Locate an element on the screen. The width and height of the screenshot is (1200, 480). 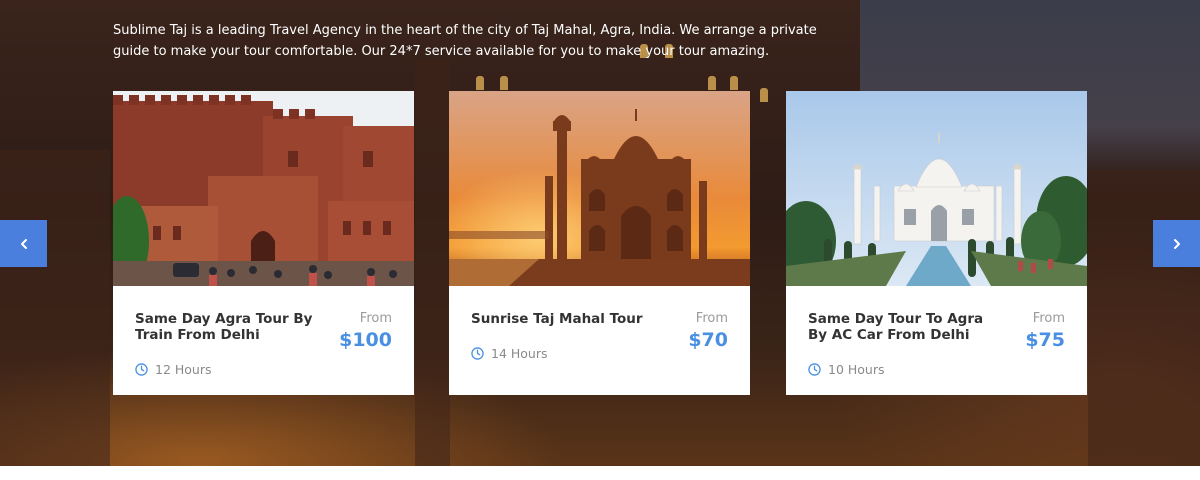
chevron-left-icon is located at coordinates (23, 243).